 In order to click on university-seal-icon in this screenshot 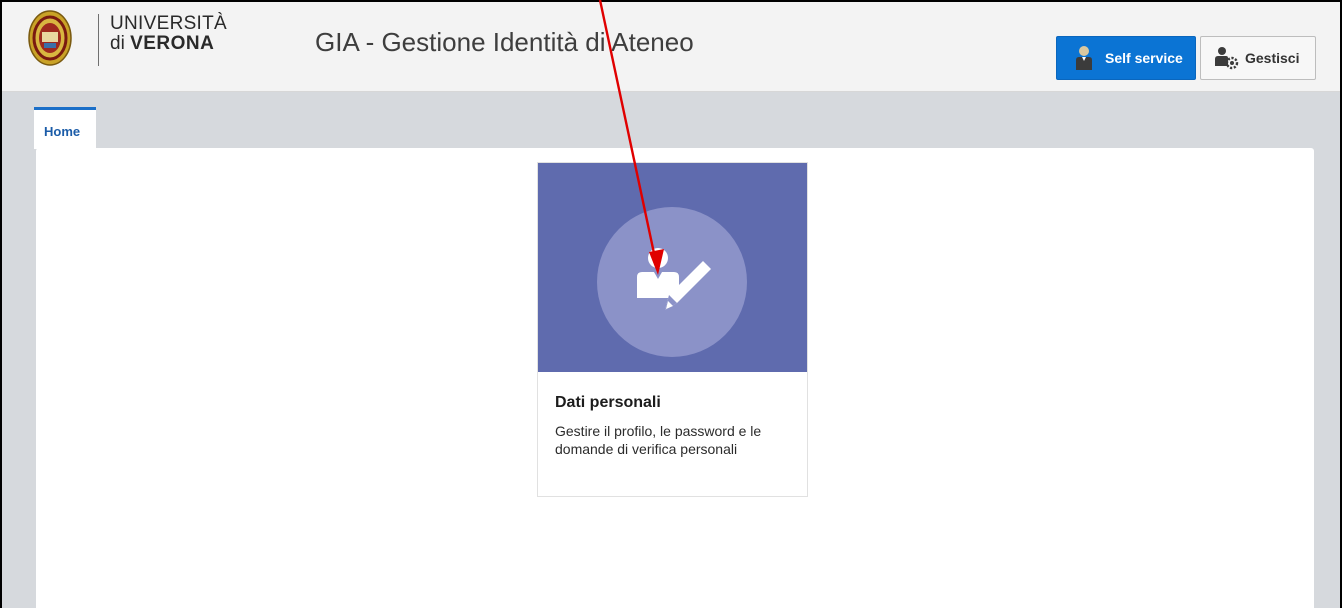, I will do `click(50, 38)`.